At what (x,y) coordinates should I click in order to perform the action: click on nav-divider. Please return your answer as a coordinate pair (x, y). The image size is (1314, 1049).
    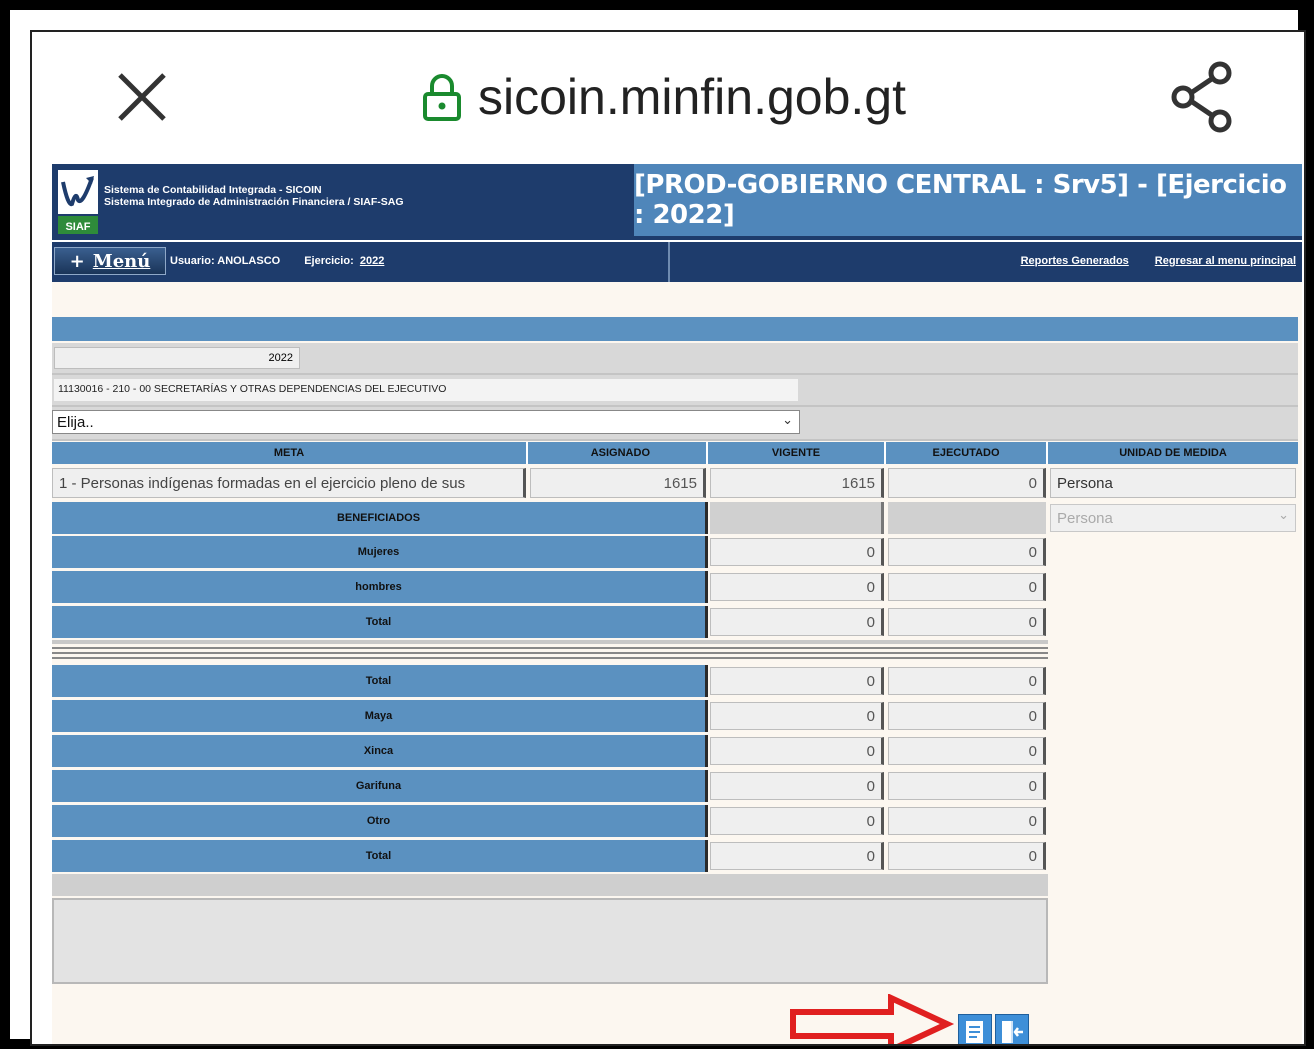
    Looking at the image, I should click on (669, 262).